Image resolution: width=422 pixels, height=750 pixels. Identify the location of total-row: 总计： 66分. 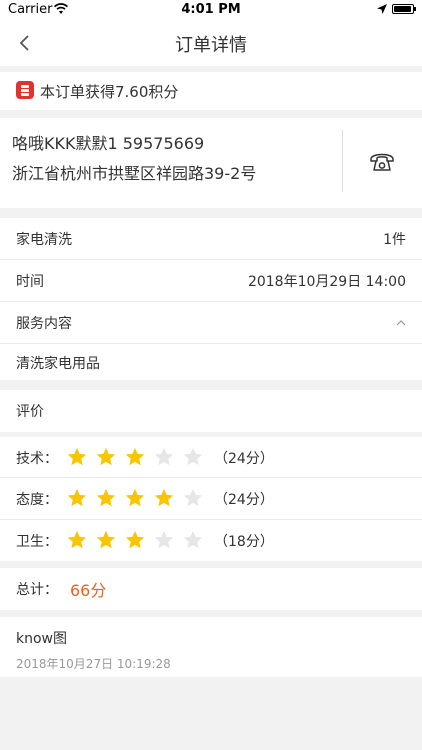
(211, 589).